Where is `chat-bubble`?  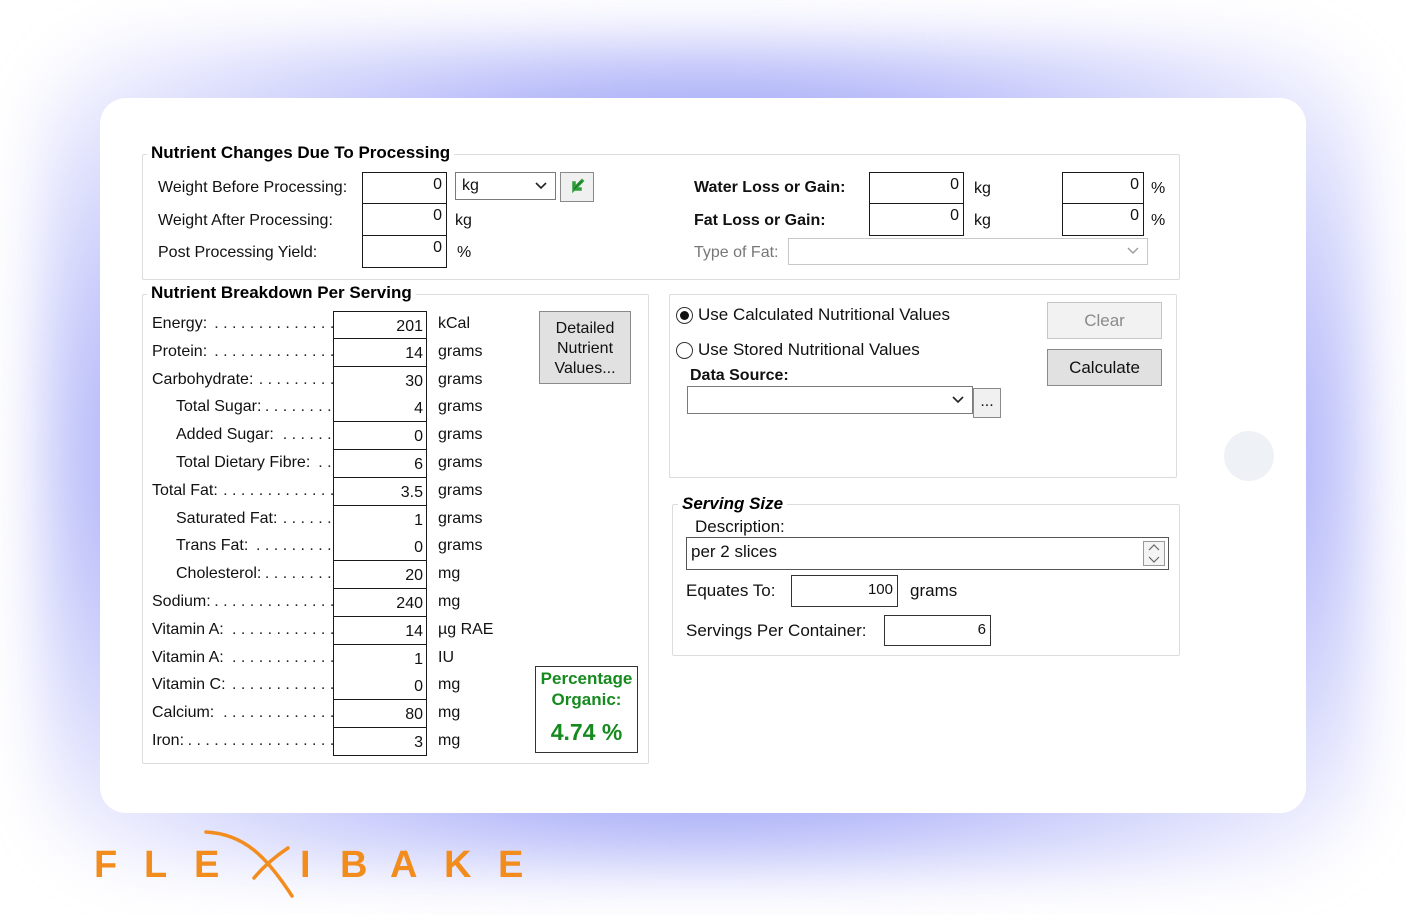
chat-bubble is located at coordinates (1249, 456).